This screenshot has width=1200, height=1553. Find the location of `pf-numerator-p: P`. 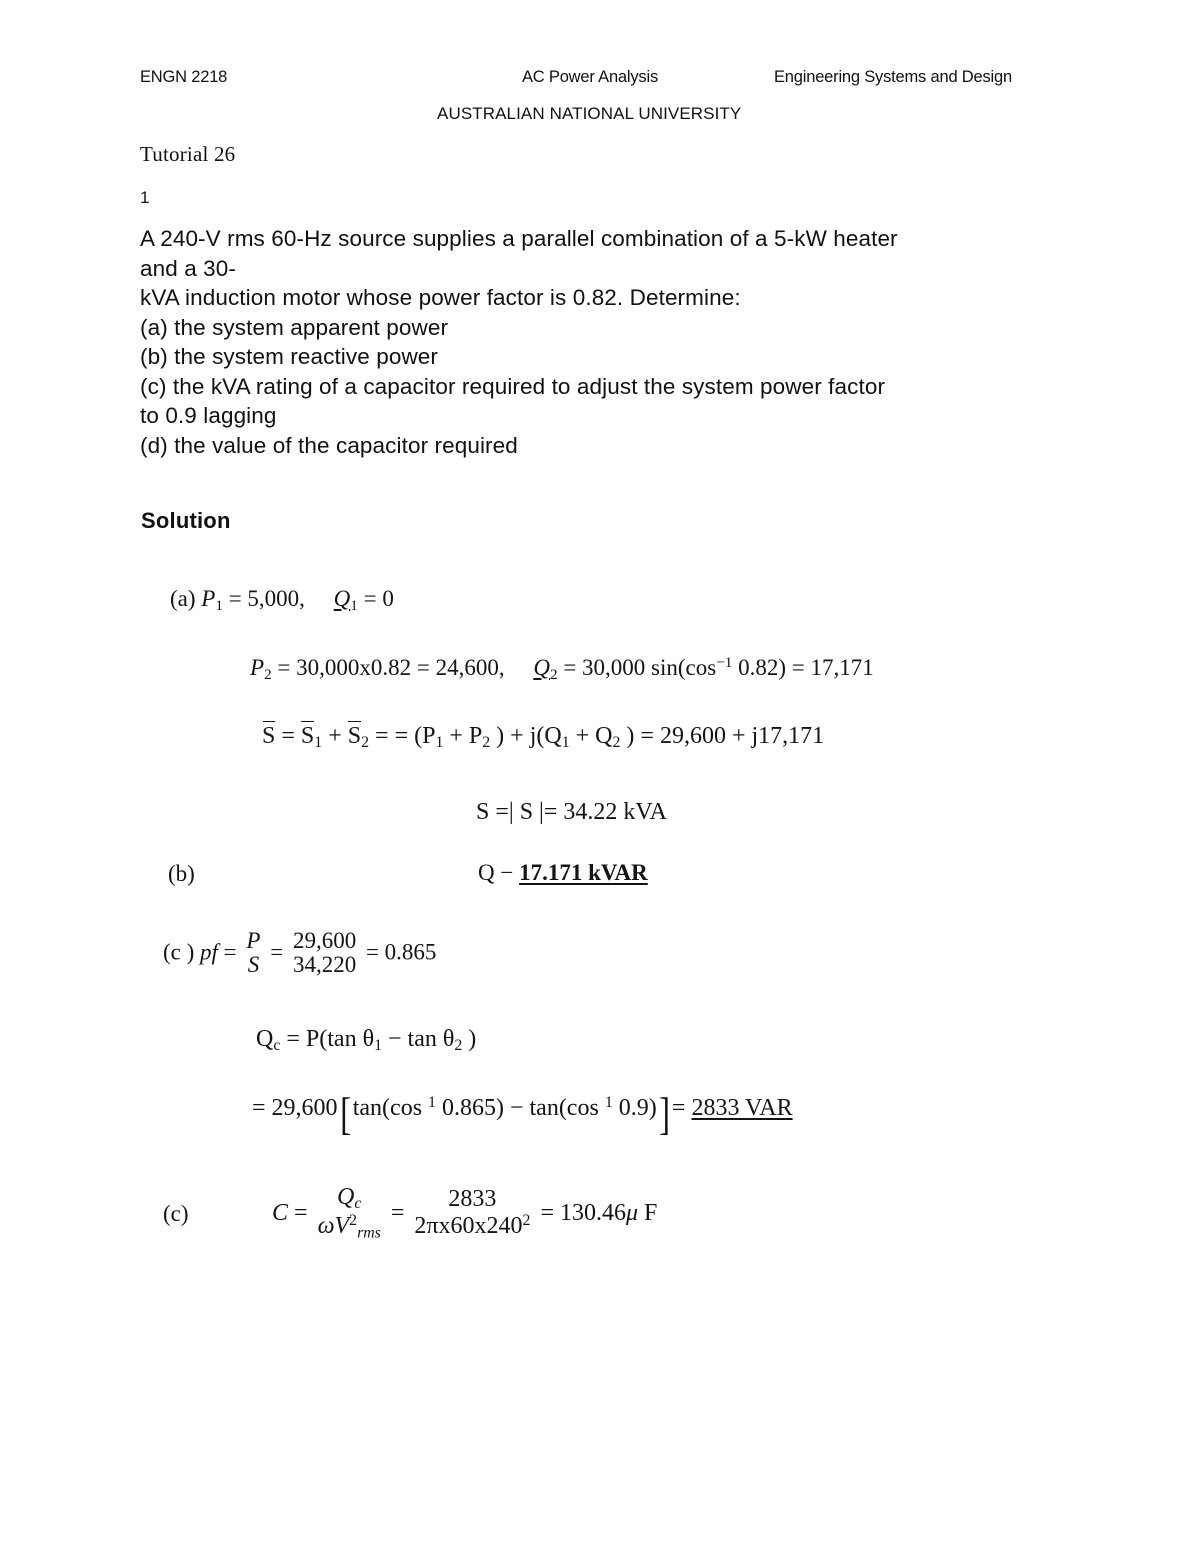

pf-numerator-p: P is located at coordinates (253, 940).